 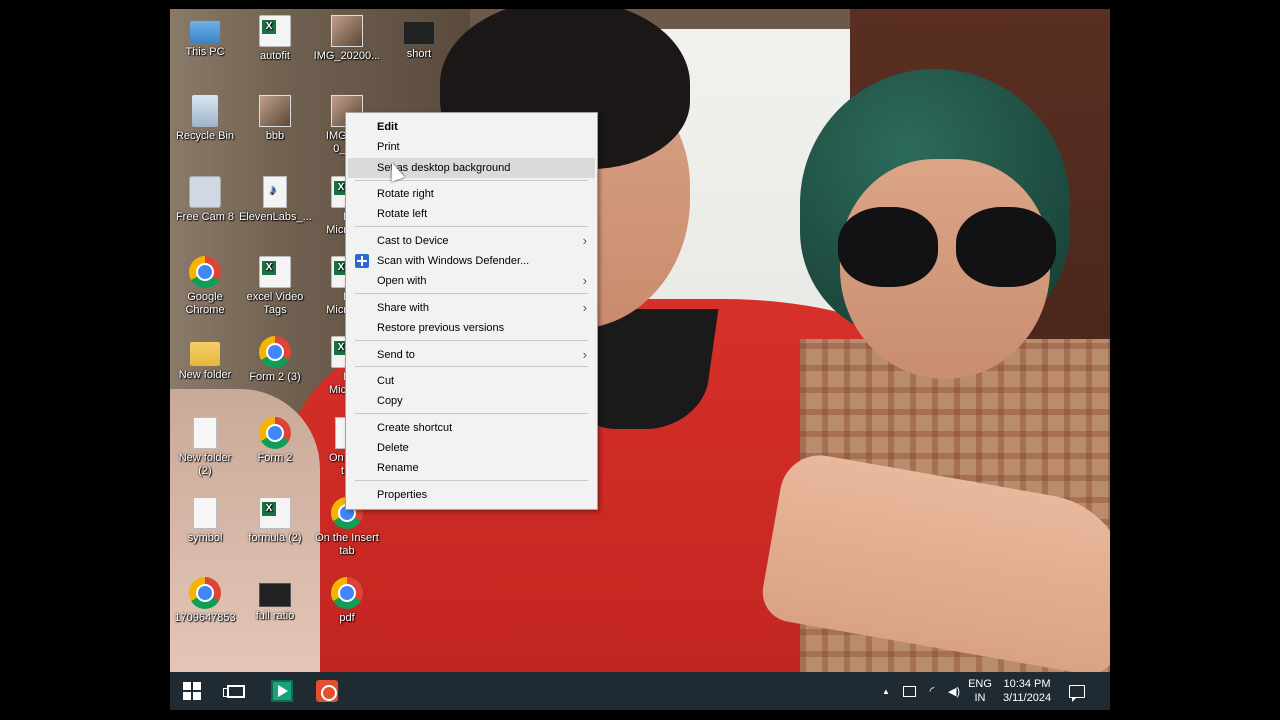 I want to click on task-view-icon, so click(x=234, y=691).